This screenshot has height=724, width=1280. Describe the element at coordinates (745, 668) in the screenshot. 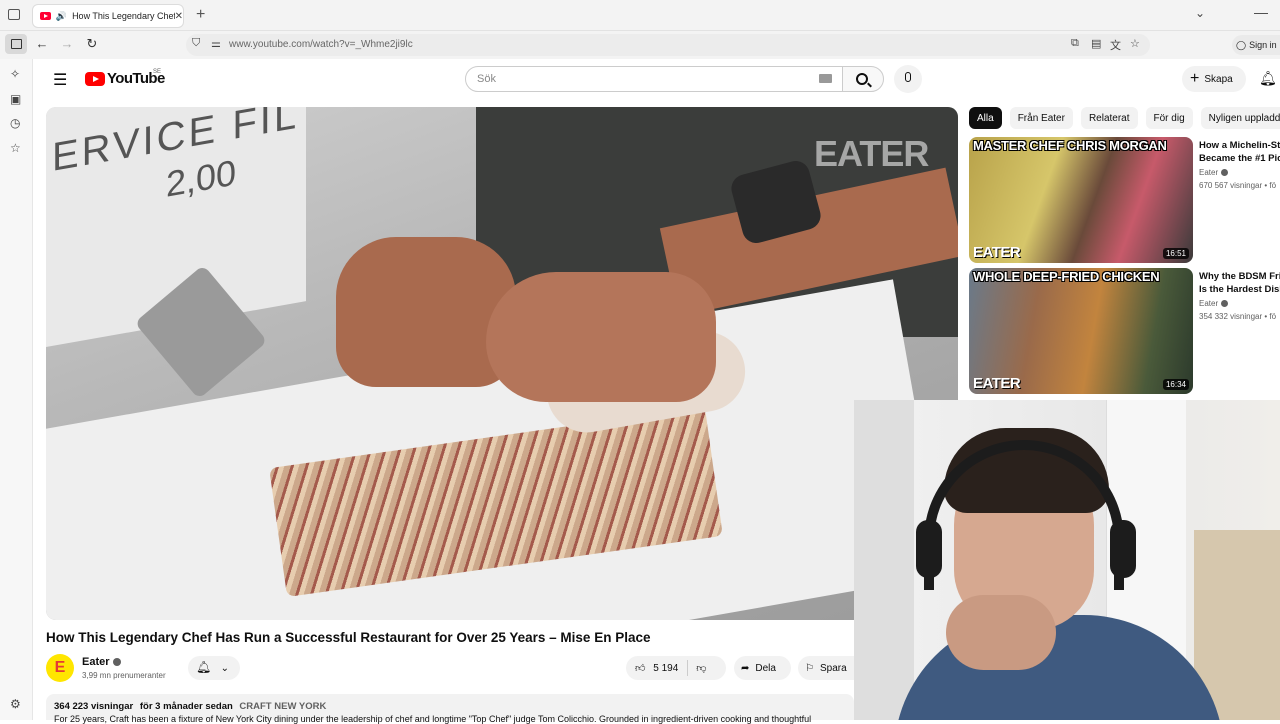

I see `share-arrow-icon: ➦` at that location.